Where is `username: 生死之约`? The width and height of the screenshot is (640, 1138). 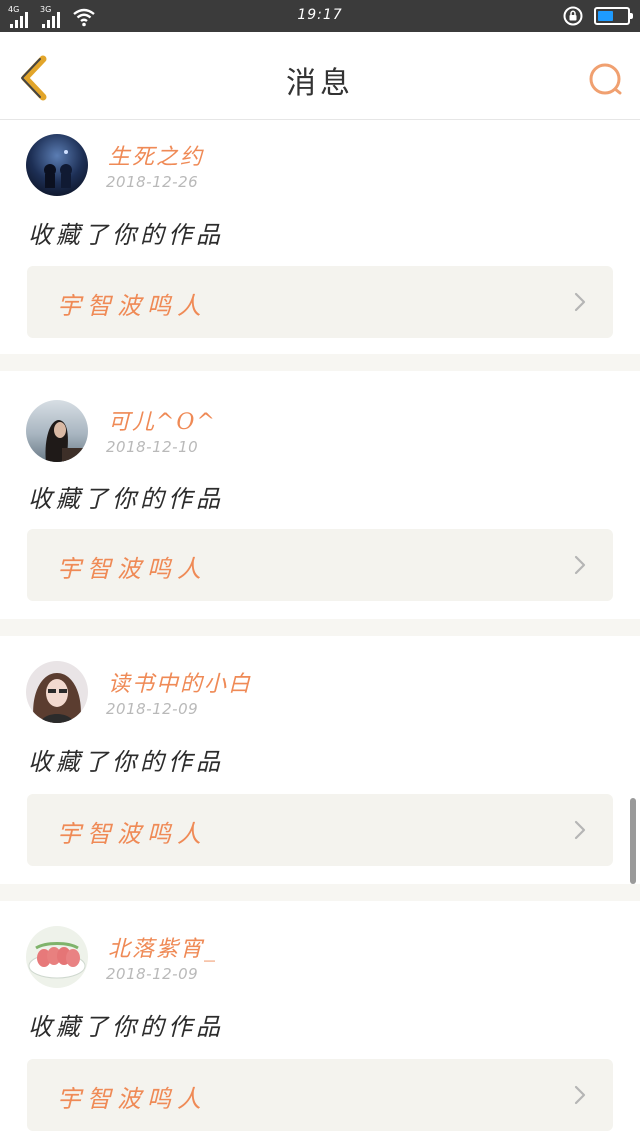 username: 生死之约 is located at coordinates (156, 155).